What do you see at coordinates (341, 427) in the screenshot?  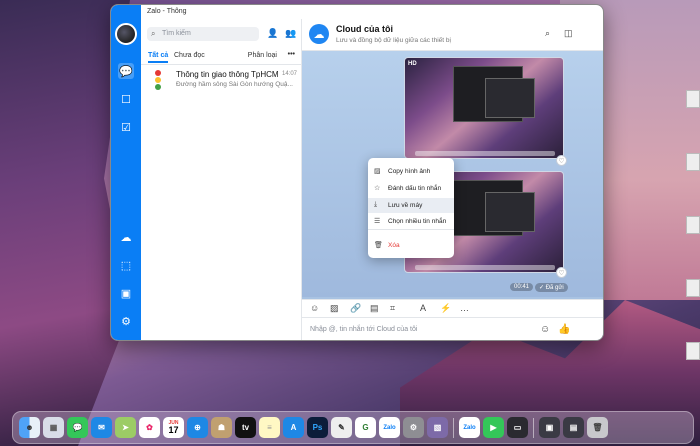 I see `textedit-icon: ✎` at bounding box center [341, 427].